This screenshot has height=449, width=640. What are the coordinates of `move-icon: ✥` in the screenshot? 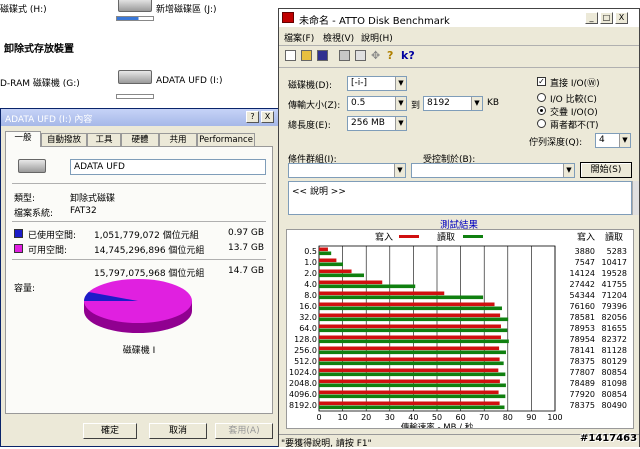 It's located at (375, 55).